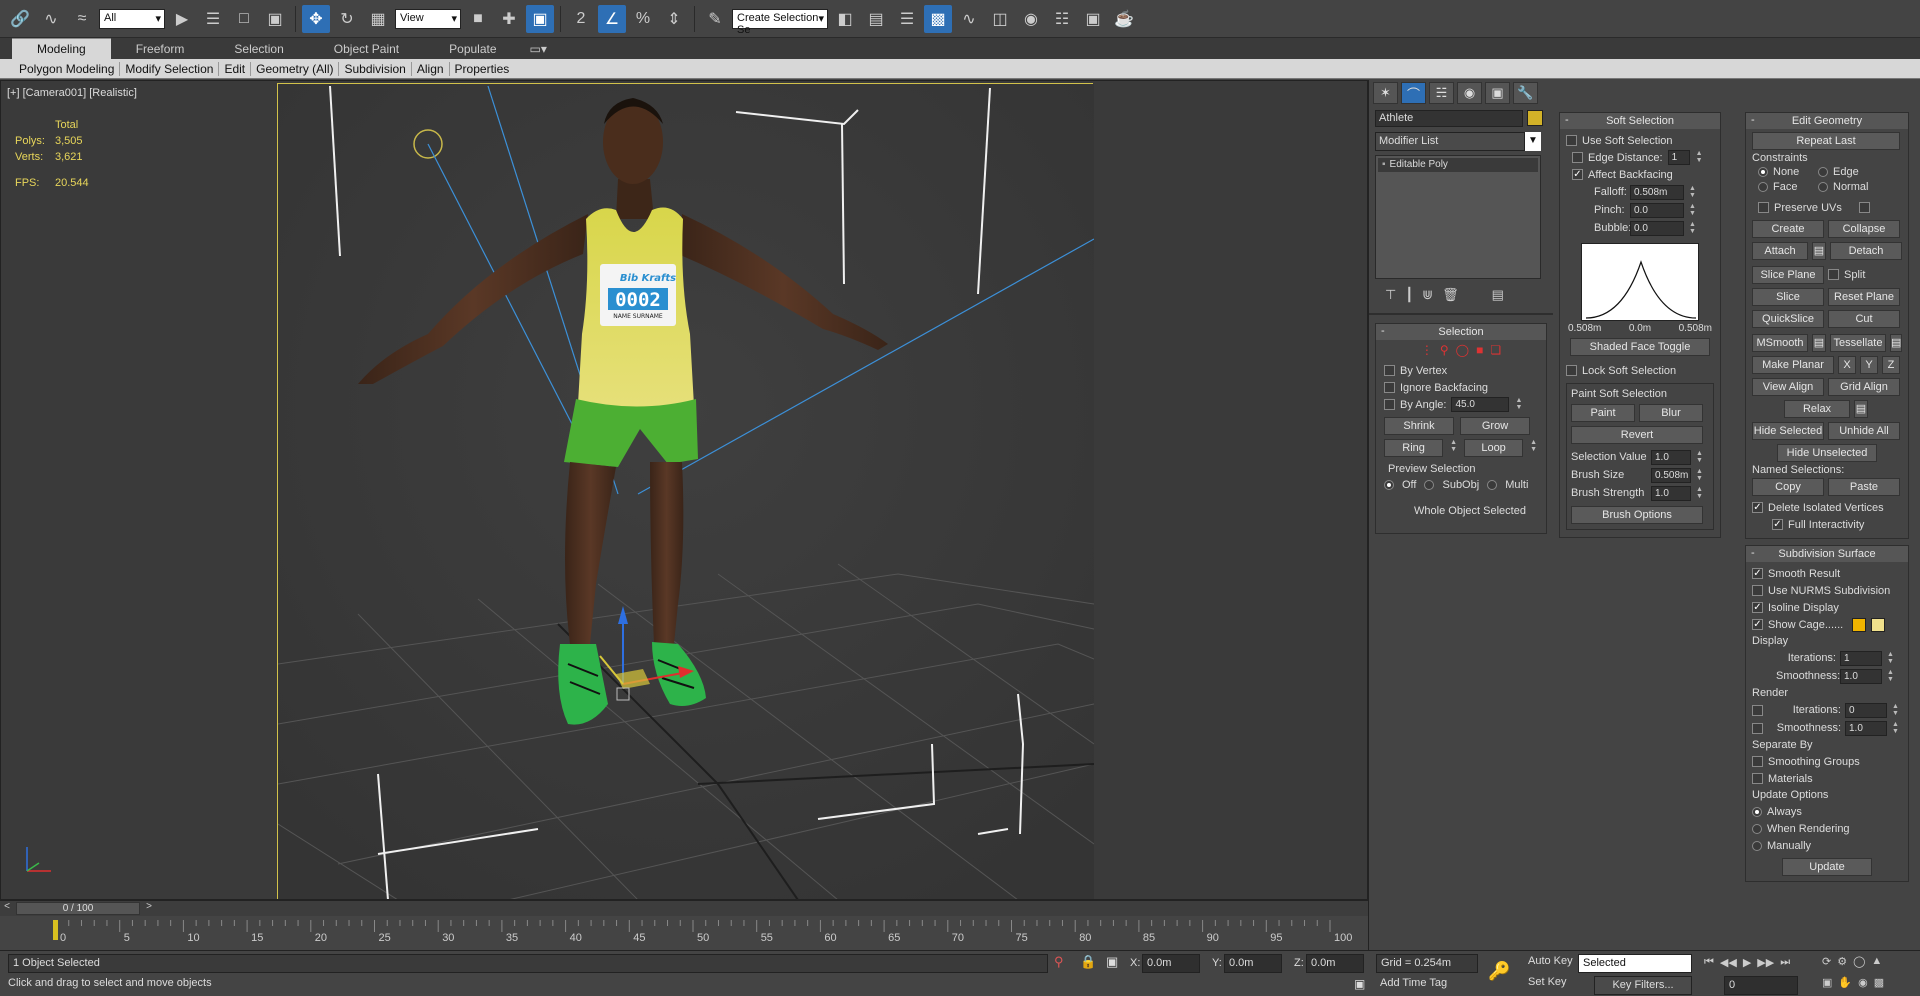 The image size is (1920, 996). I want to click on tab-populate: Populate, so click(472, 49).